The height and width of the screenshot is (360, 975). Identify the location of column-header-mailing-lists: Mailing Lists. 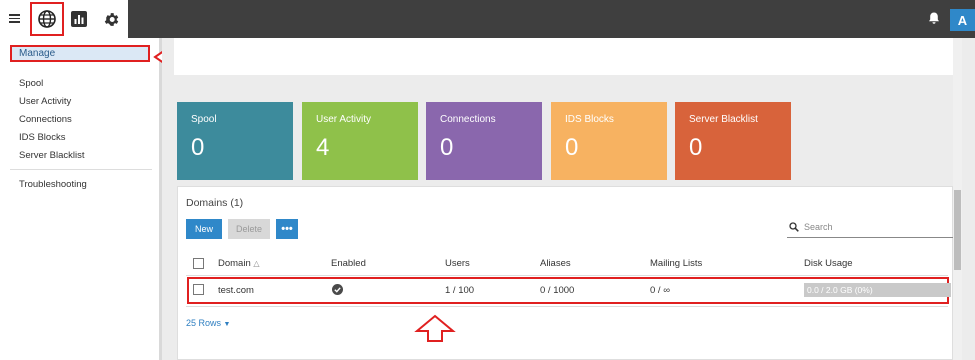
(676, 263).